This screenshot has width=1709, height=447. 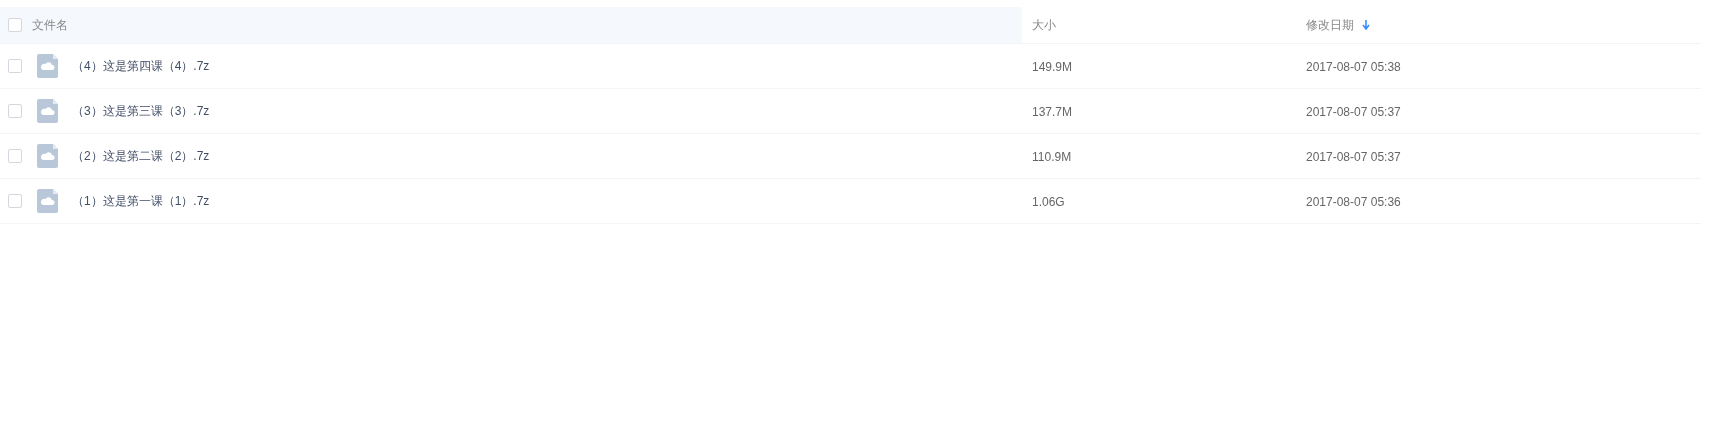 What do you see at coordinates (141, 201) in the screenshot?
I see `file-name: （1）这是第一课（1）.7z` at bounding box center [141, 201].